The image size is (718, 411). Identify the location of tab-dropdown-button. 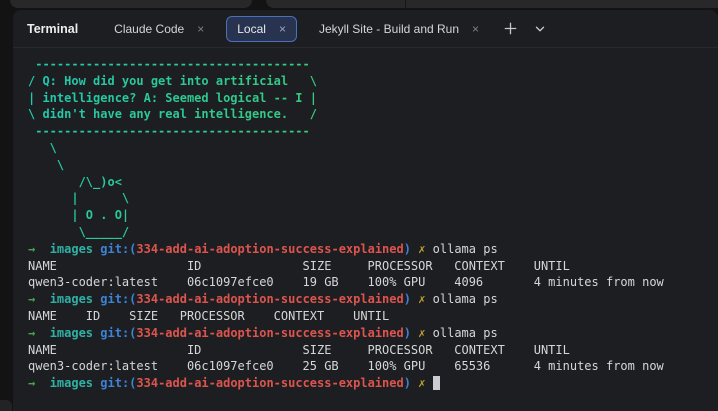
(540, 29).